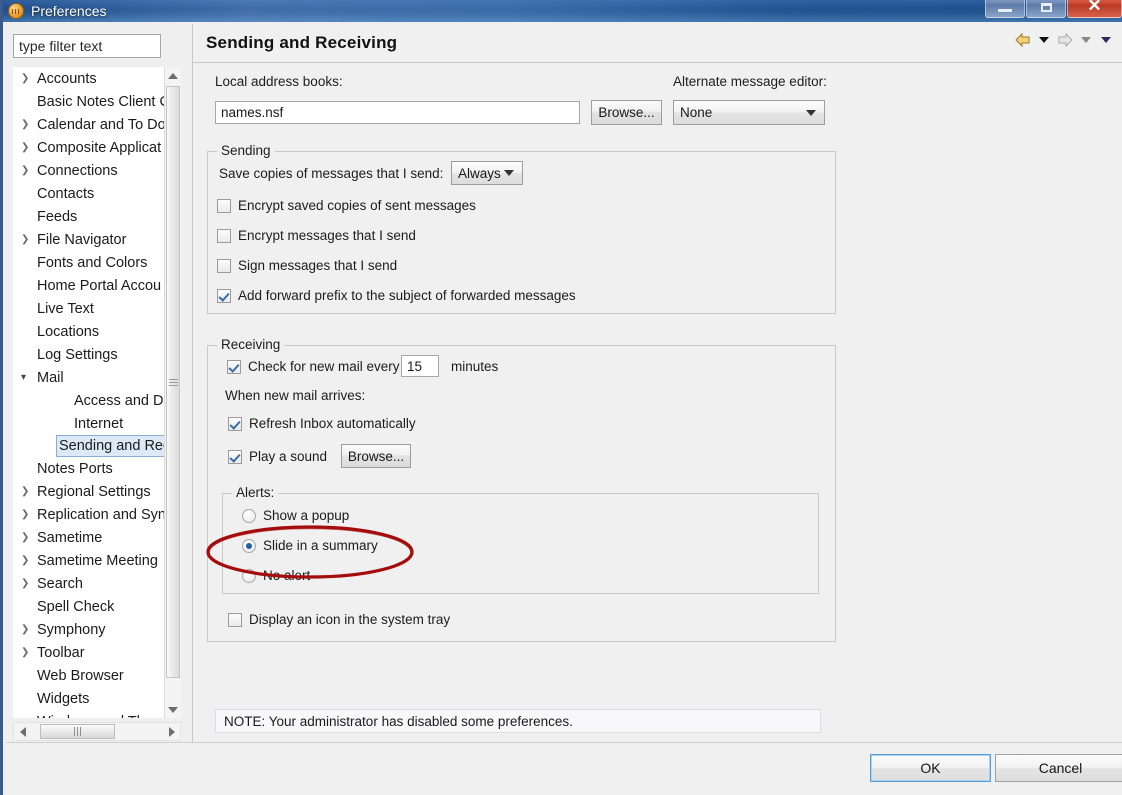 Image resolution: width=1122 pixels, height=795 pixels. I want to click on sending-group-legend: Sending, so click(246, 150).